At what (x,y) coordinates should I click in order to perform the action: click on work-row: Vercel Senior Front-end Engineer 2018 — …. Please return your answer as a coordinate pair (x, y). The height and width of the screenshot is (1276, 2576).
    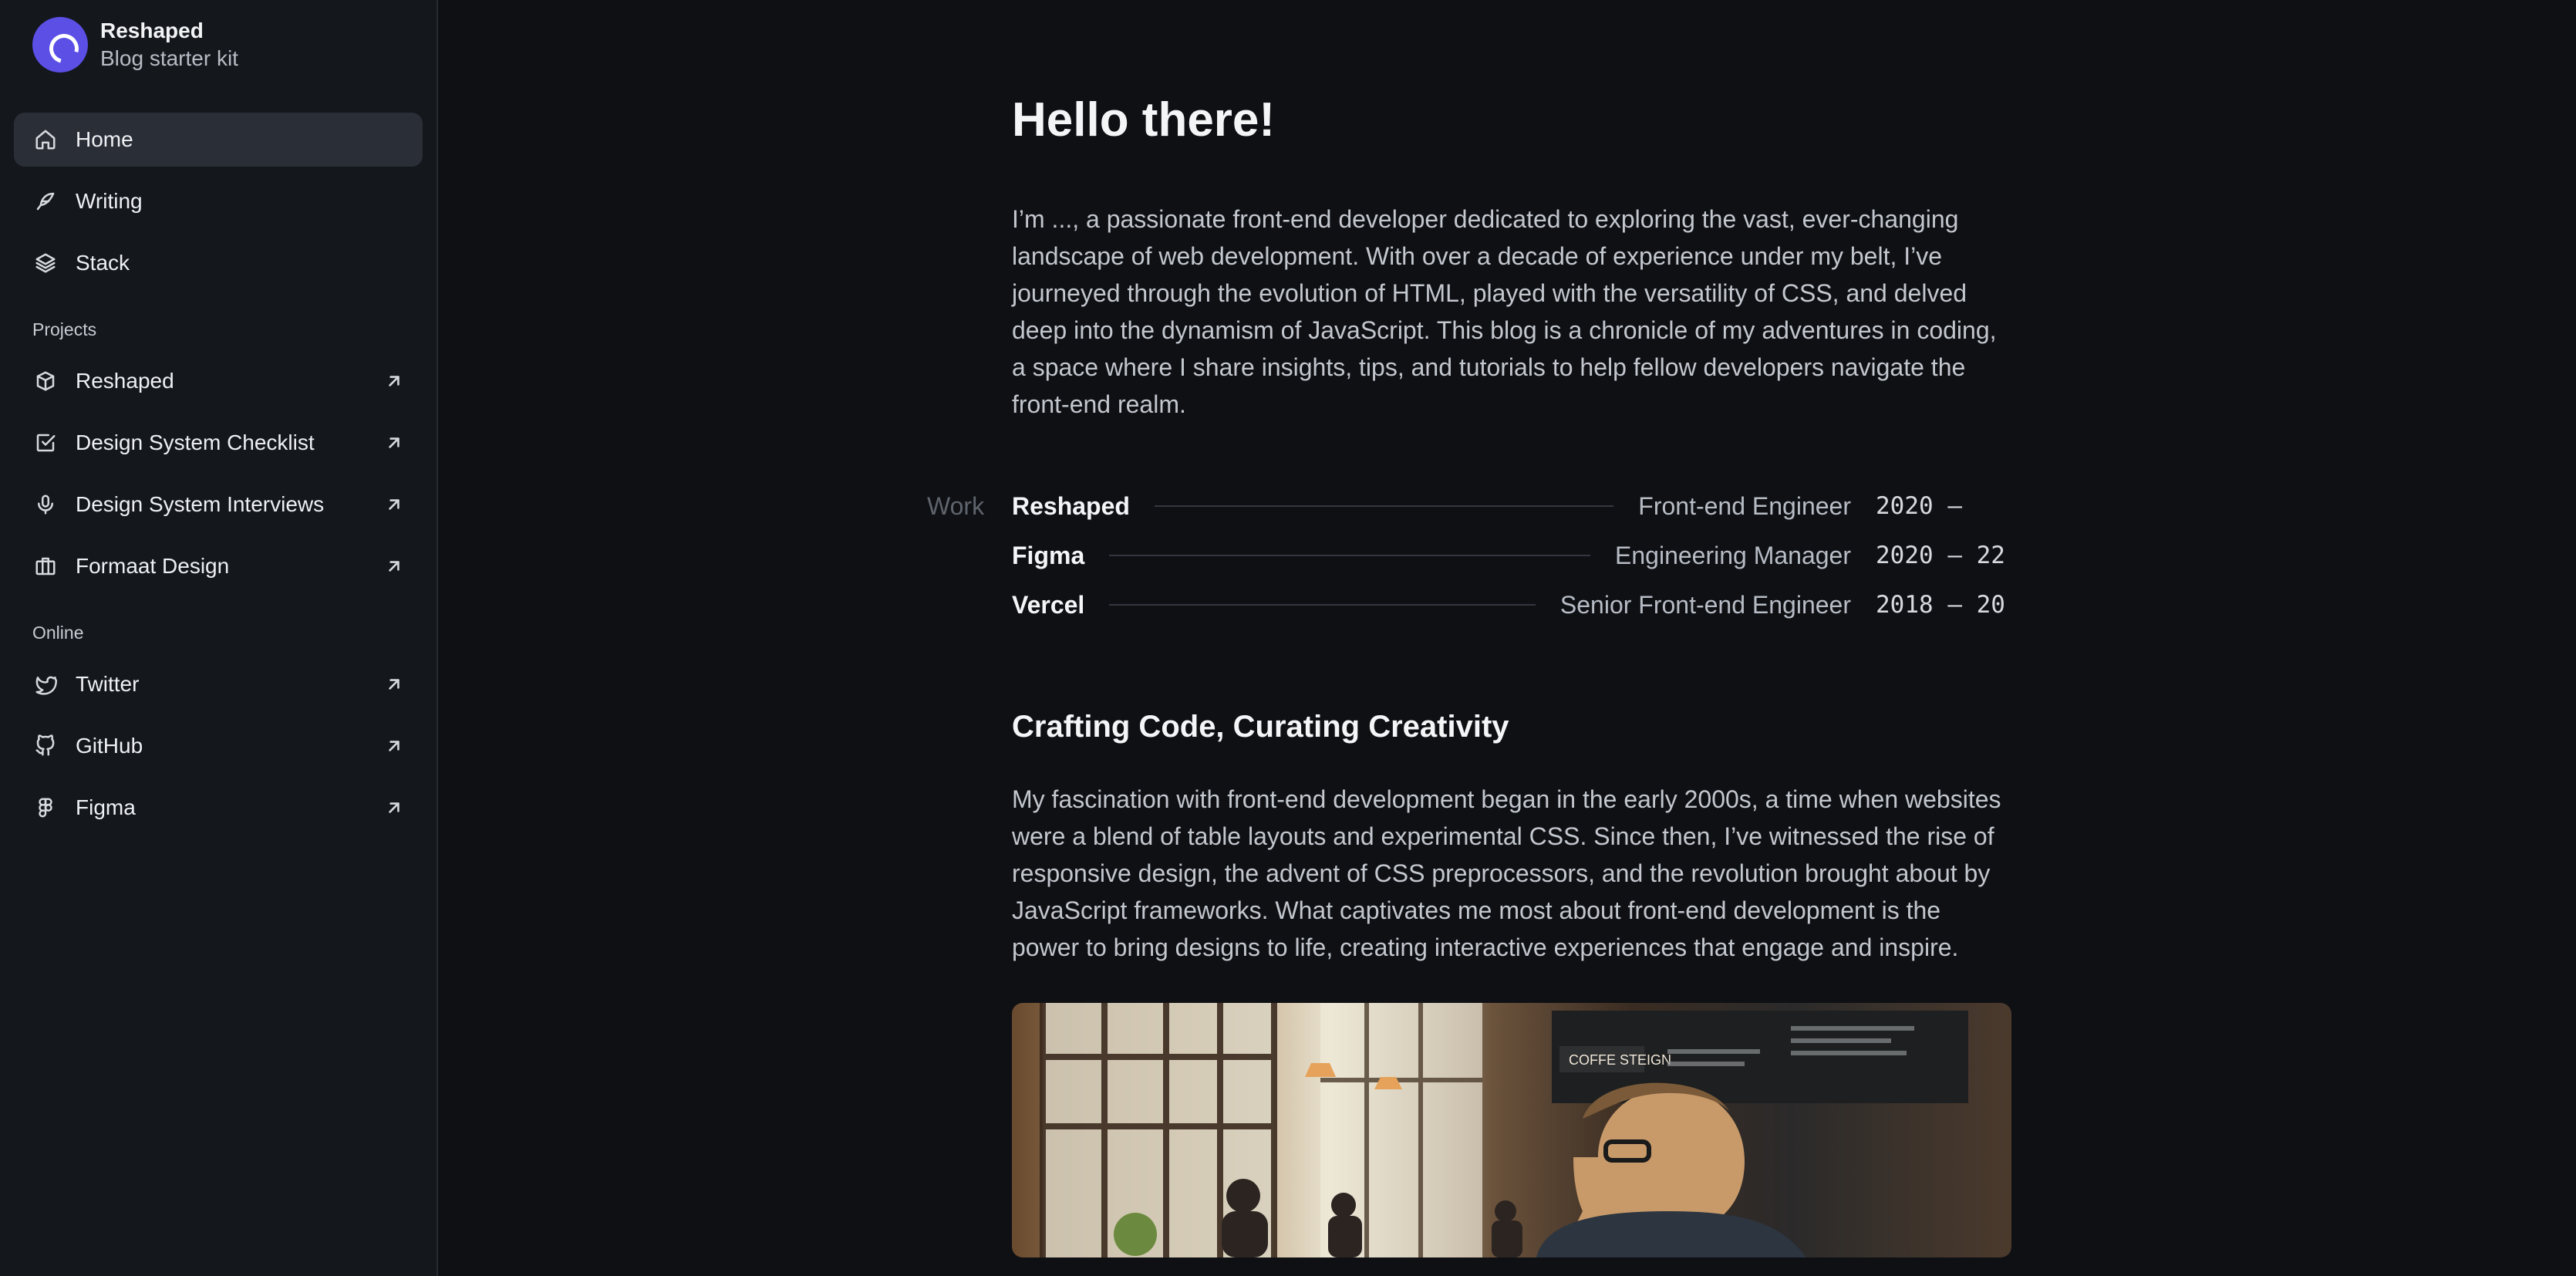
    Looking at the image, I should click on (1511, 604).